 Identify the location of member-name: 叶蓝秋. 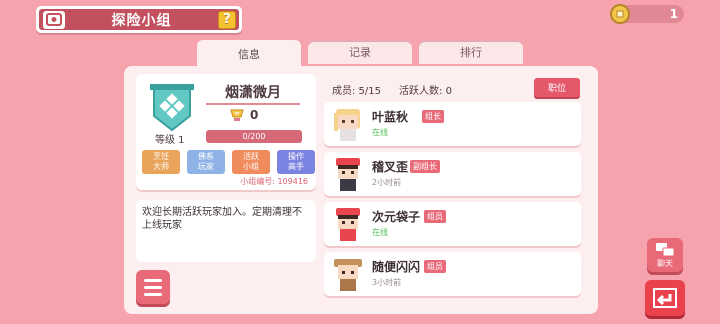
(390, 117).